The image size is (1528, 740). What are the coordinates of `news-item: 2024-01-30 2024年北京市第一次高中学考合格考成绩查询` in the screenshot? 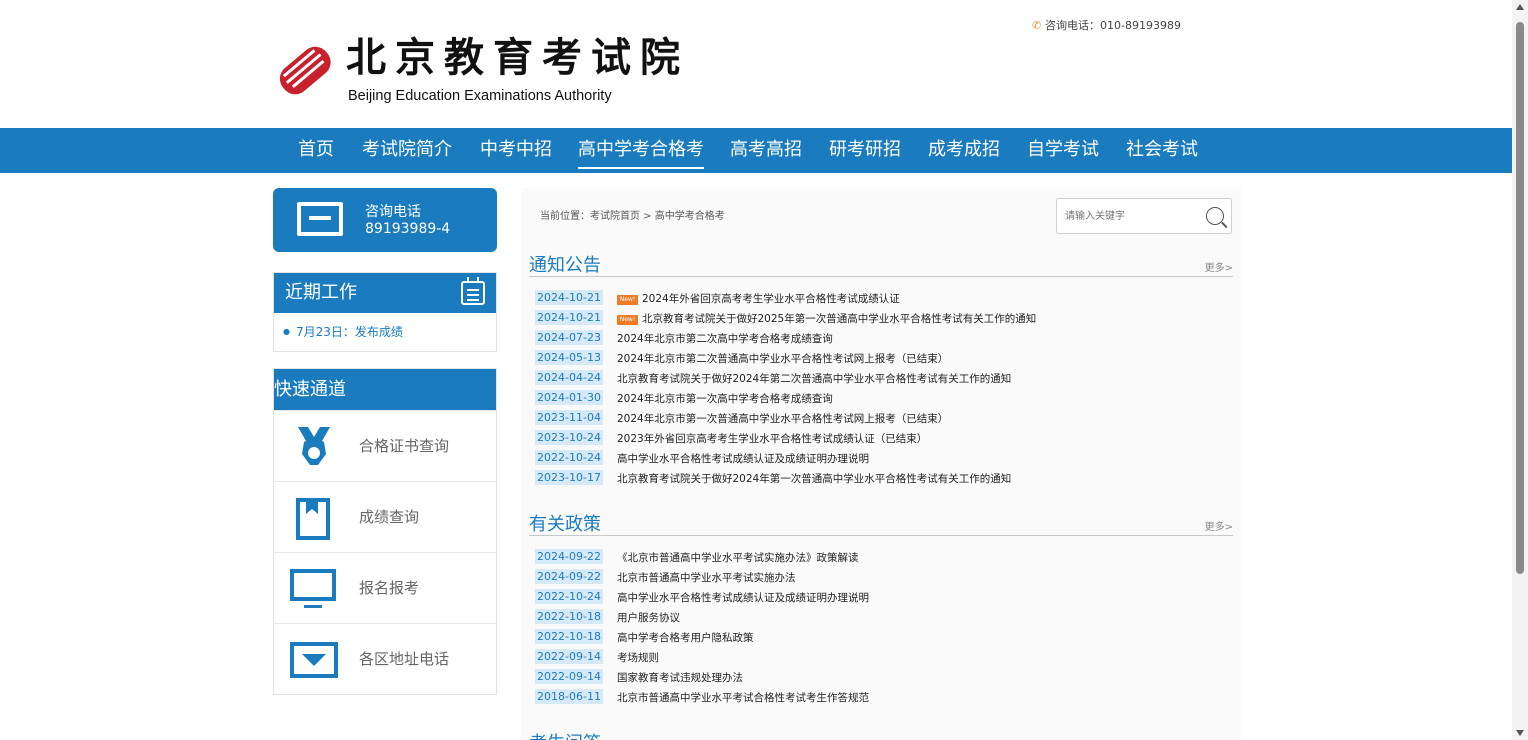 It's located at (785, 399).